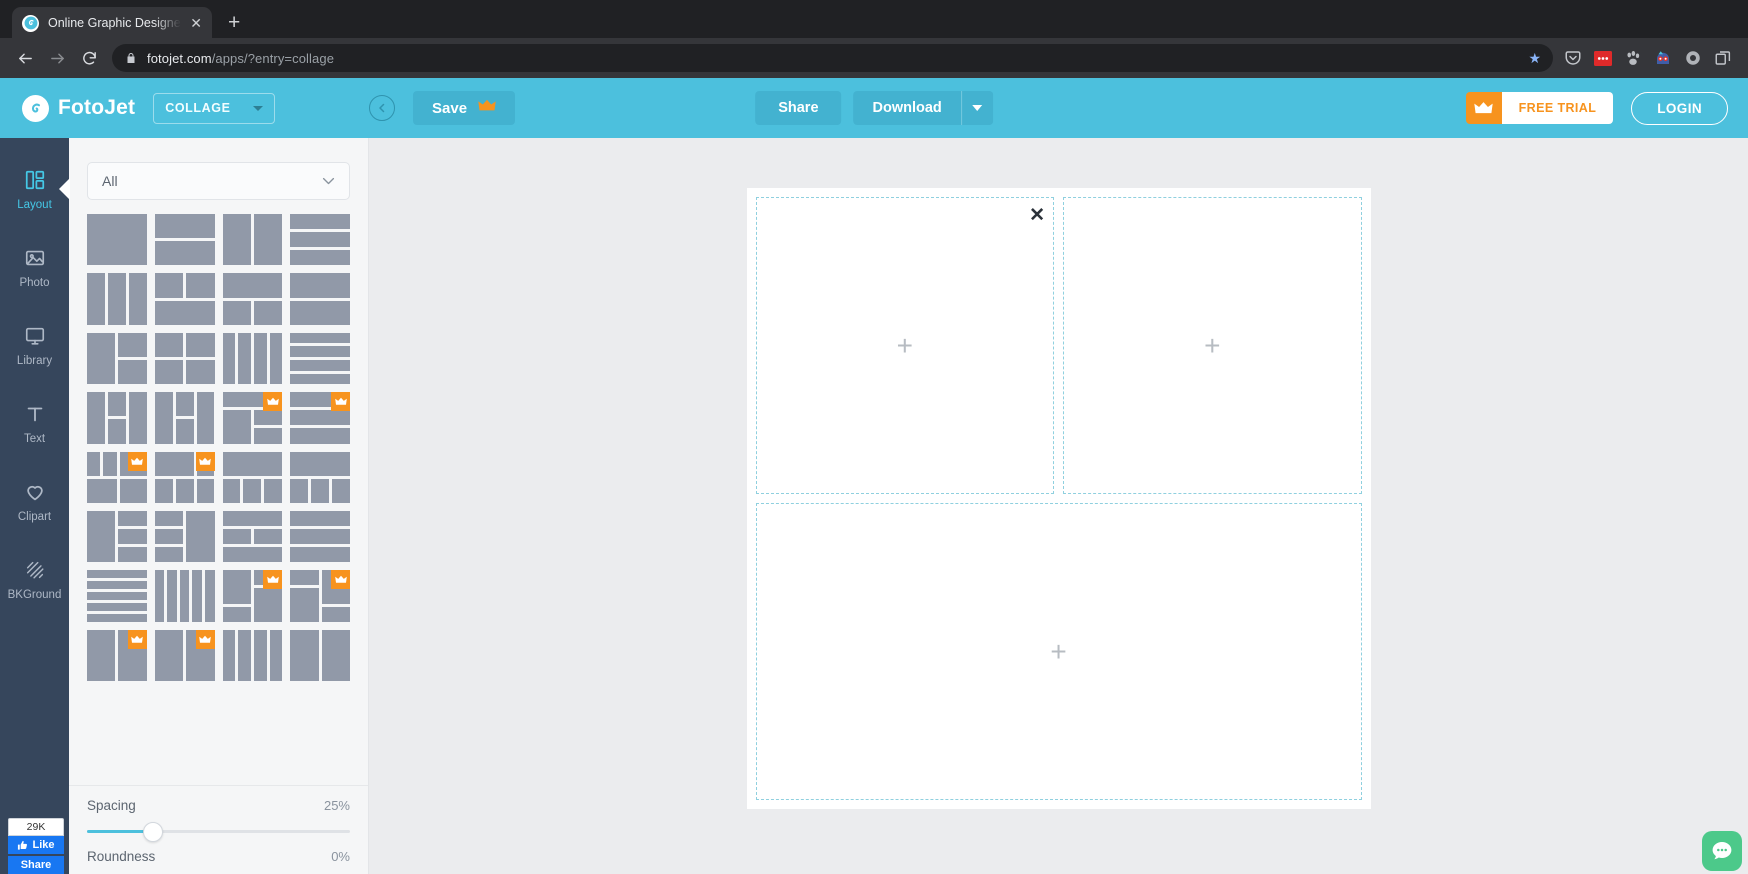 The image size is (1748, 874). Describe the element at coordinates (214, 108) in the screenshot. I see `category-select: COLLAGE` at that location.